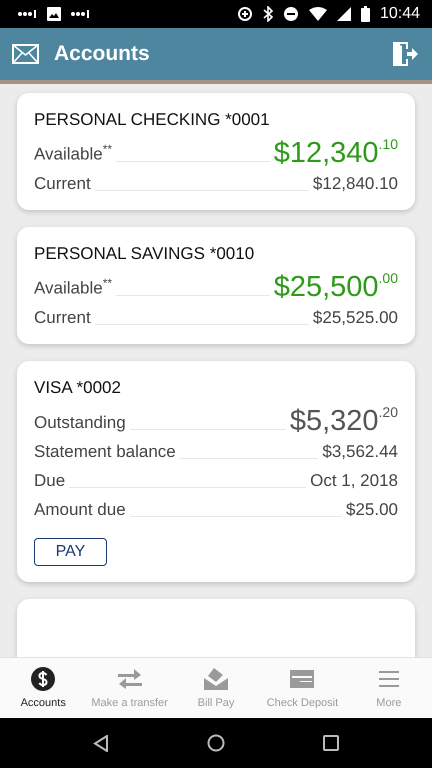  What do you see at coordinates (336, 286) in the screenshot?
I see `balance-amount: $25,500$^{.00}$` at bounding box center [336, 286].